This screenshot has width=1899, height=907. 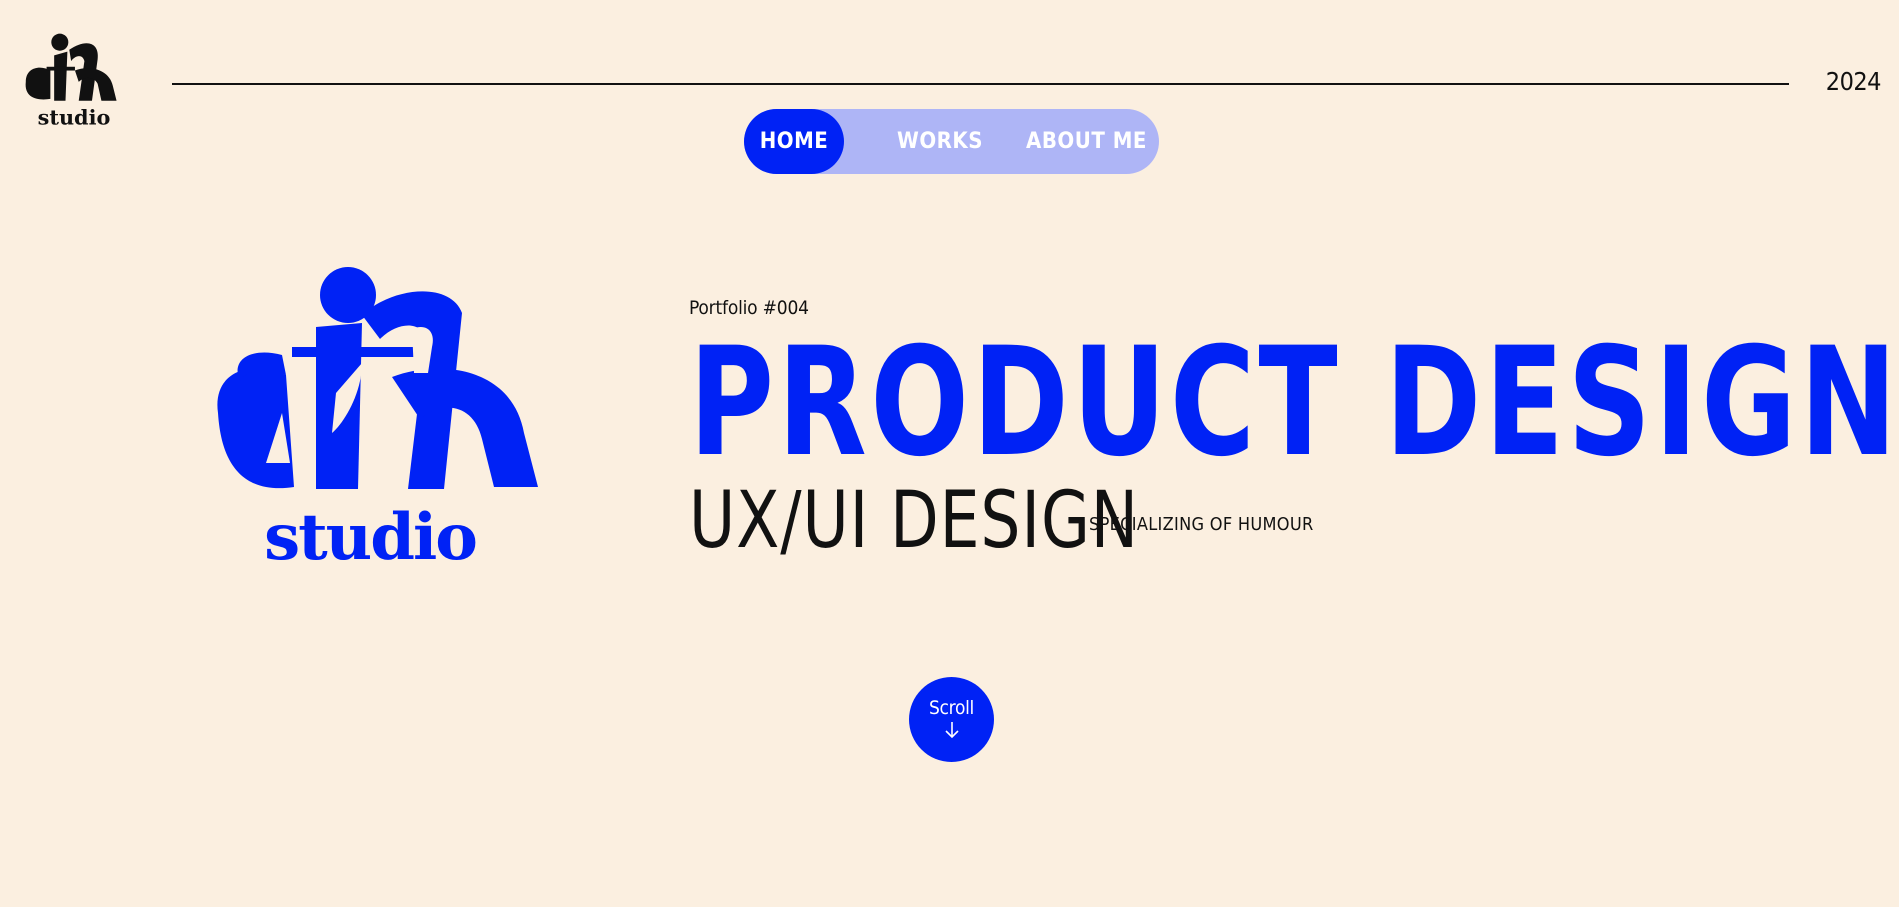 What do you see at coordinates (980, 84) in the screenshot?
I see `header-divider` at bounding box center [980, 84].